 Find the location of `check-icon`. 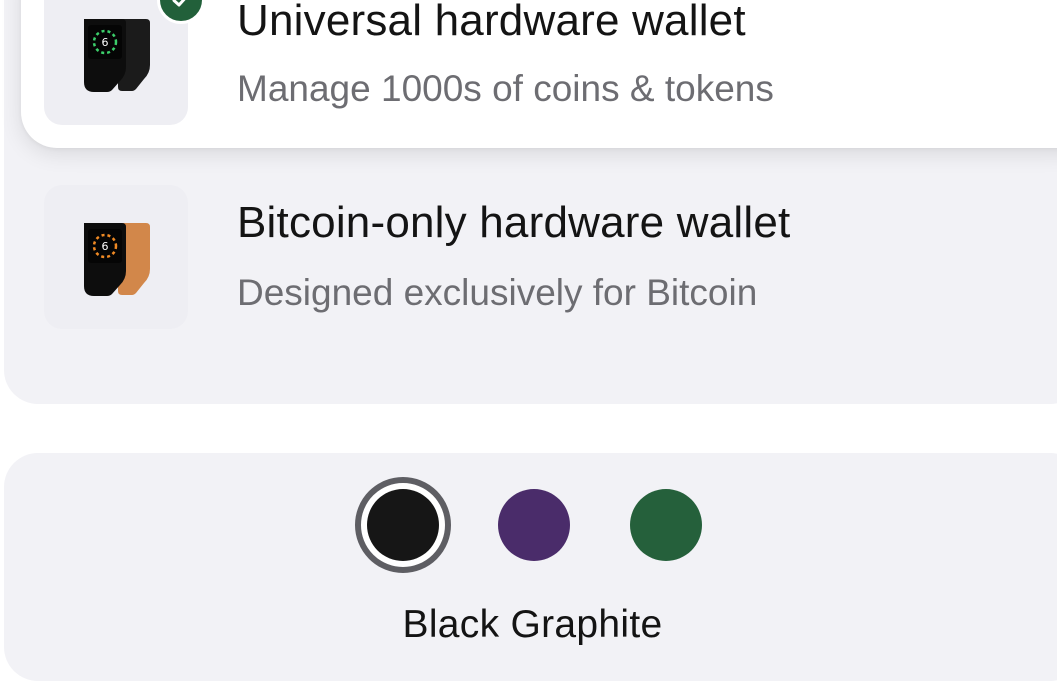

check-icon is located at coordinates (179, 3).